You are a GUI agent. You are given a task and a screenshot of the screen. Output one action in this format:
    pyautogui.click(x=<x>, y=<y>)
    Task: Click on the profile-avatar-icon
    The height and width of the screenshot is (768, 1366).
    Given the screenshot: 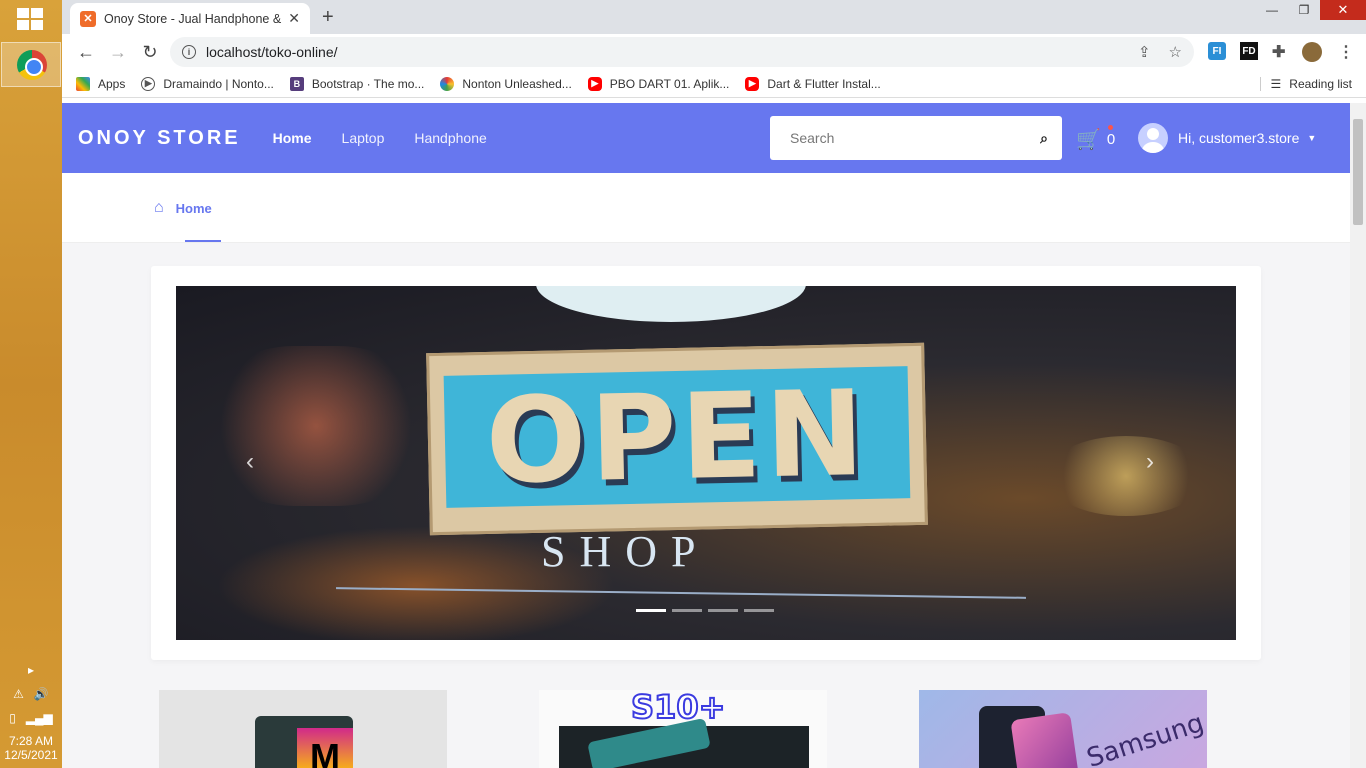 What is the action you would take?
    pyautogui.click(x=1312, y=52)
    